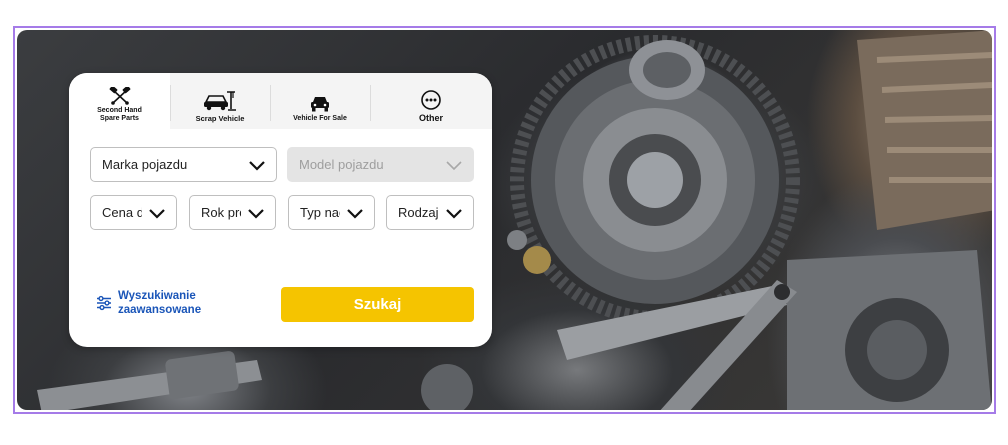 The width and height of the screenshot is (1008, 445). Describe the element at coordinates (122, 212) in the screenshot. I see `price-to-value: Cena do` at that location.